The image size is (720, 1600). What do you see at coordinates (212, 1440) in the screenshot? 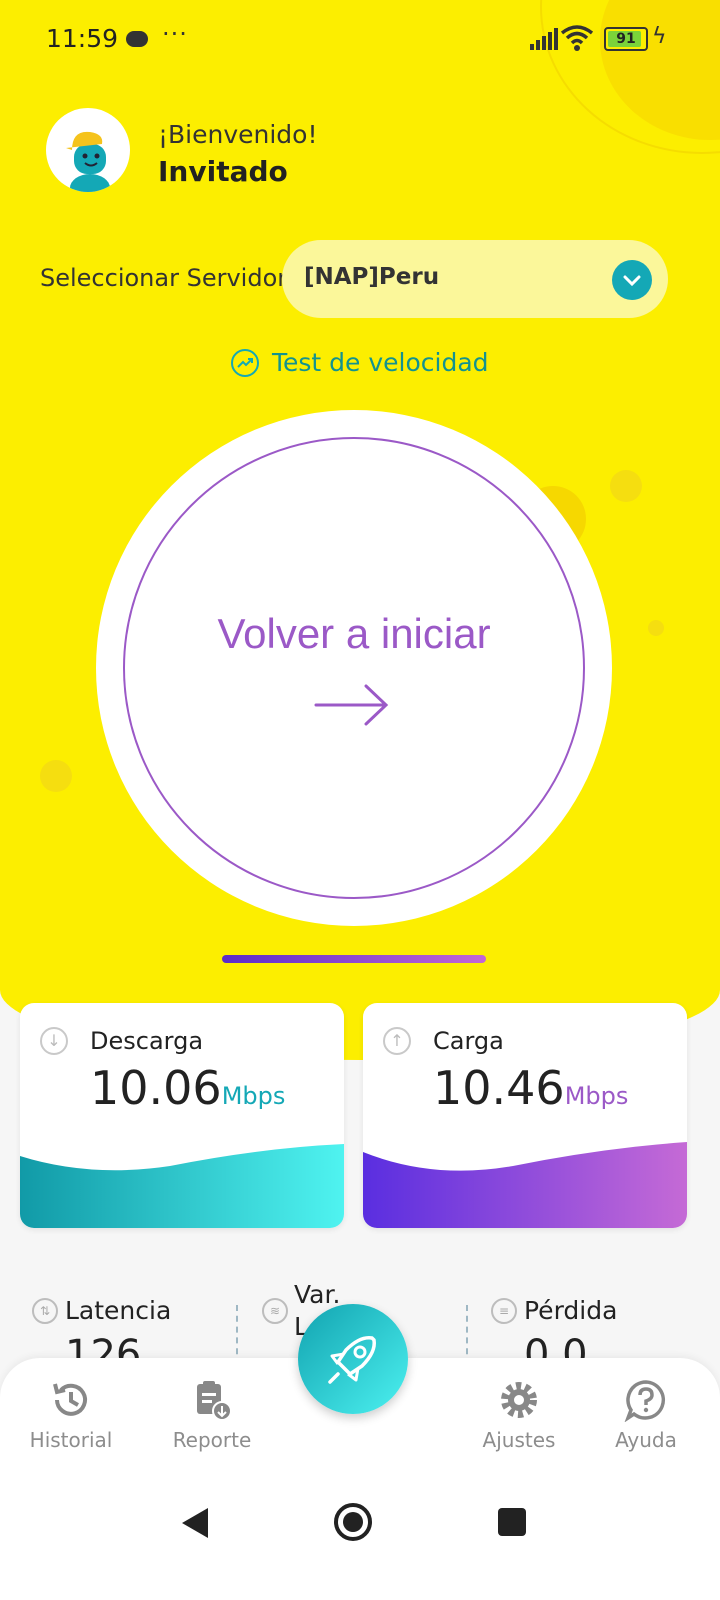
I see `nav-report-label: Reporte` at bounding box center [212, 1440].